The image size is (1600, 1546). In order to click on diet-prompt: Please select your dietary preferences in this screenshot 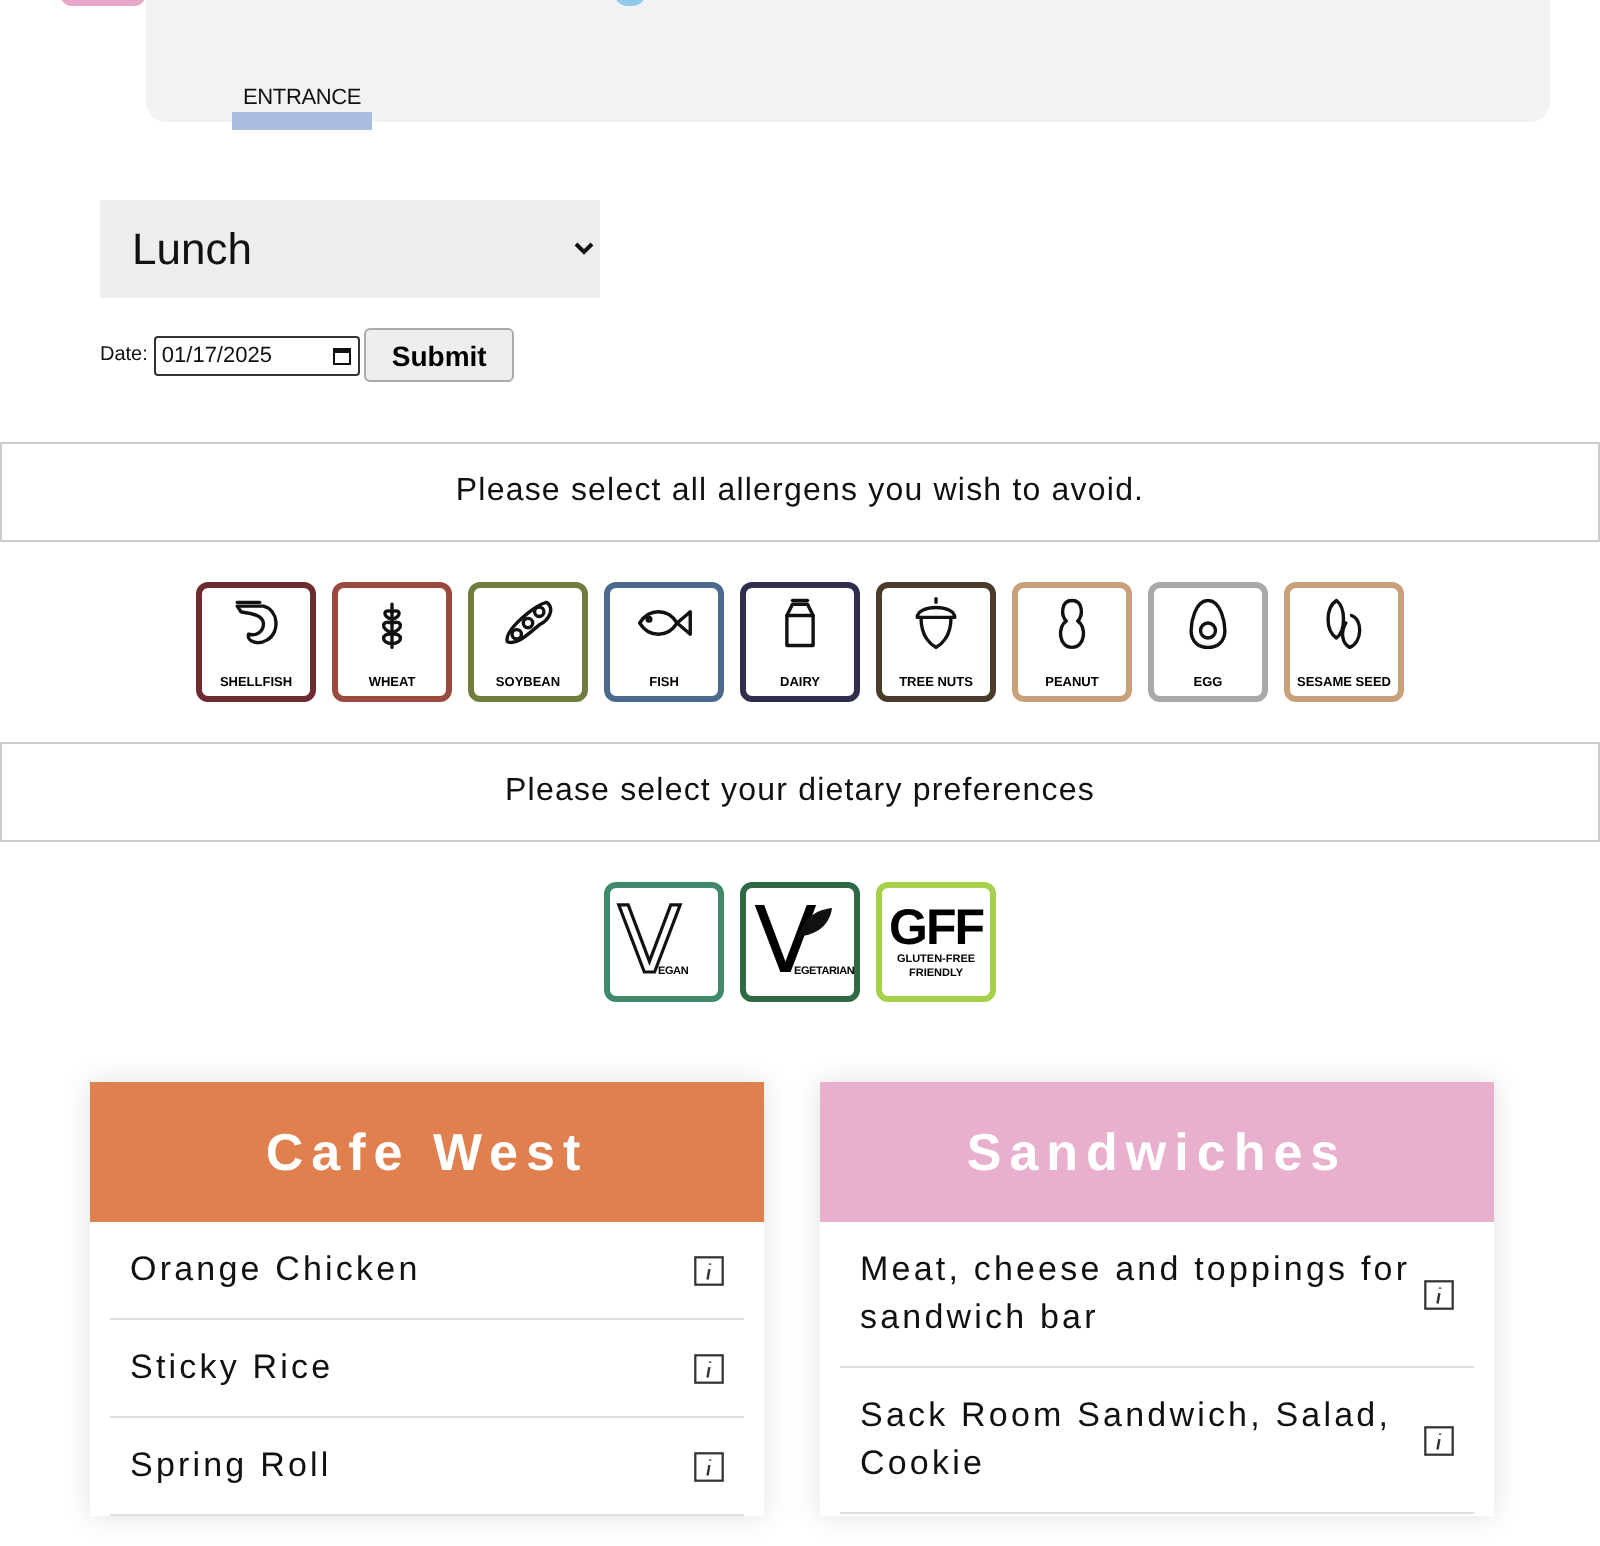, I will do `click(800, 792)`.